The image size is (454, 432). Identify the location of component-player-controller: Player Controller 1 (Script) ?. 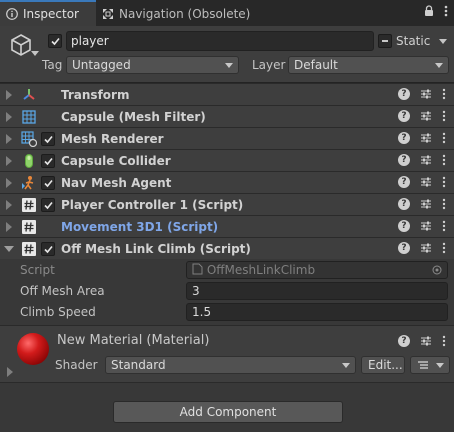
(227, 204).